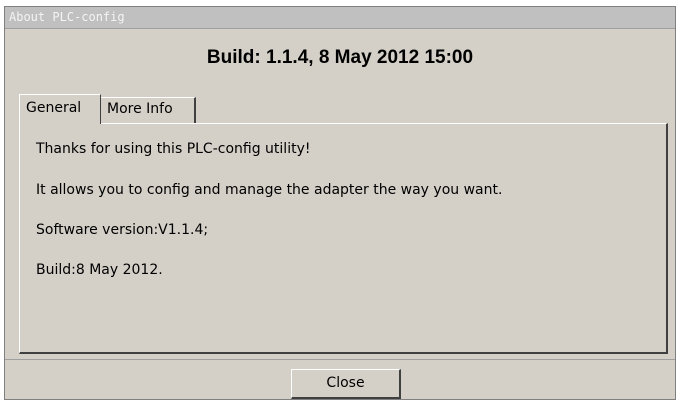  What do you see at coordinates (54, 108) in the screenshot?
I see `tab-general-label: General` at bounding box center [54, 108].